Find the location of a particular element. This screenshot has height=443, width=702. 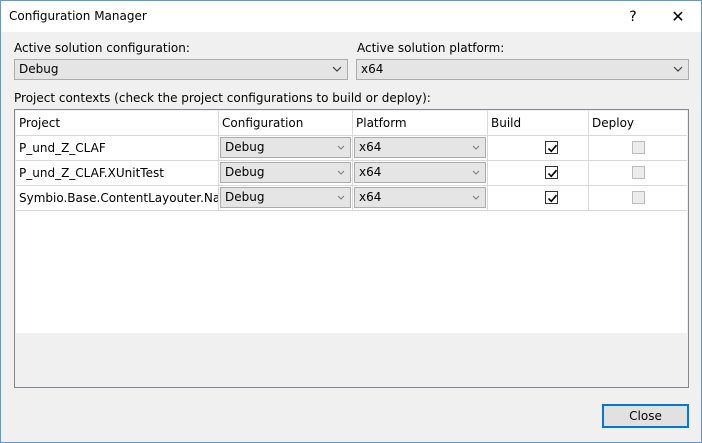

project-name: Symbio.Base.ContentLayouter.Native is located at coordinates (117, 198).